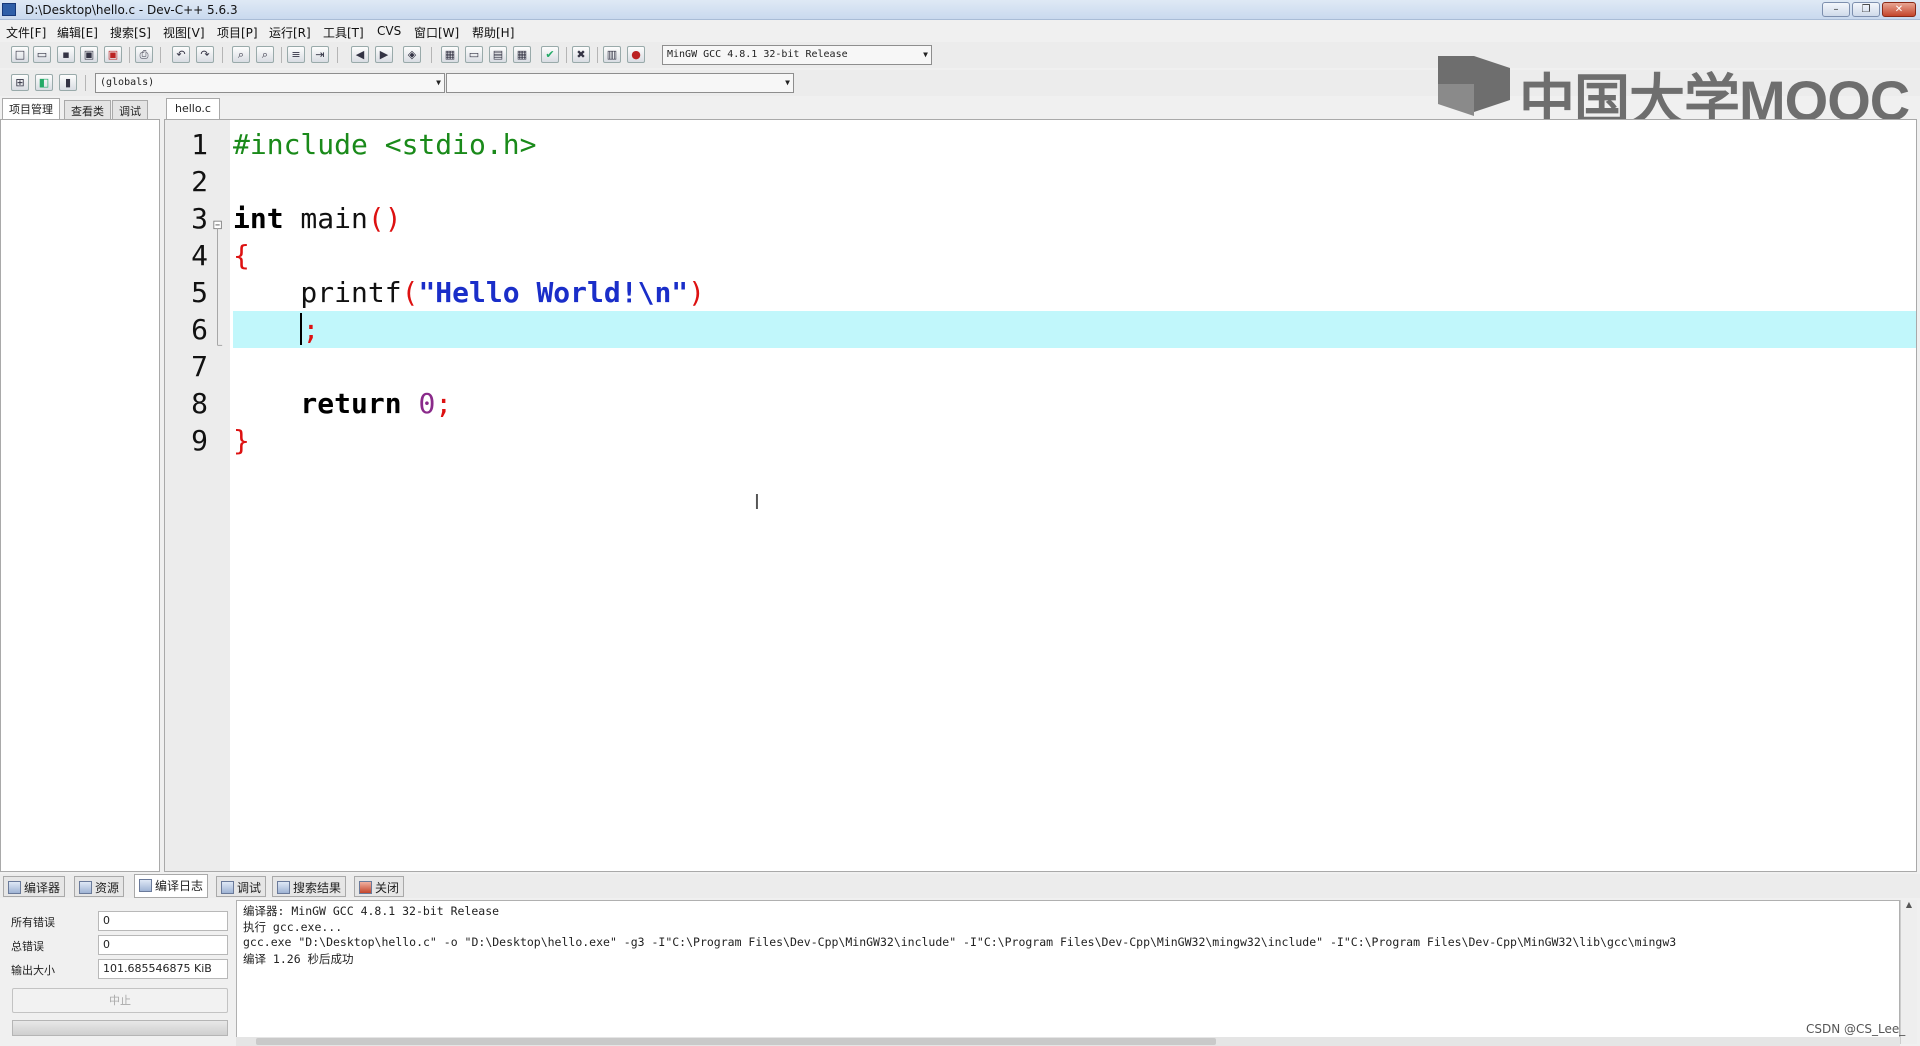  I want to click on undo-icon: ↶, so click(181, 54).